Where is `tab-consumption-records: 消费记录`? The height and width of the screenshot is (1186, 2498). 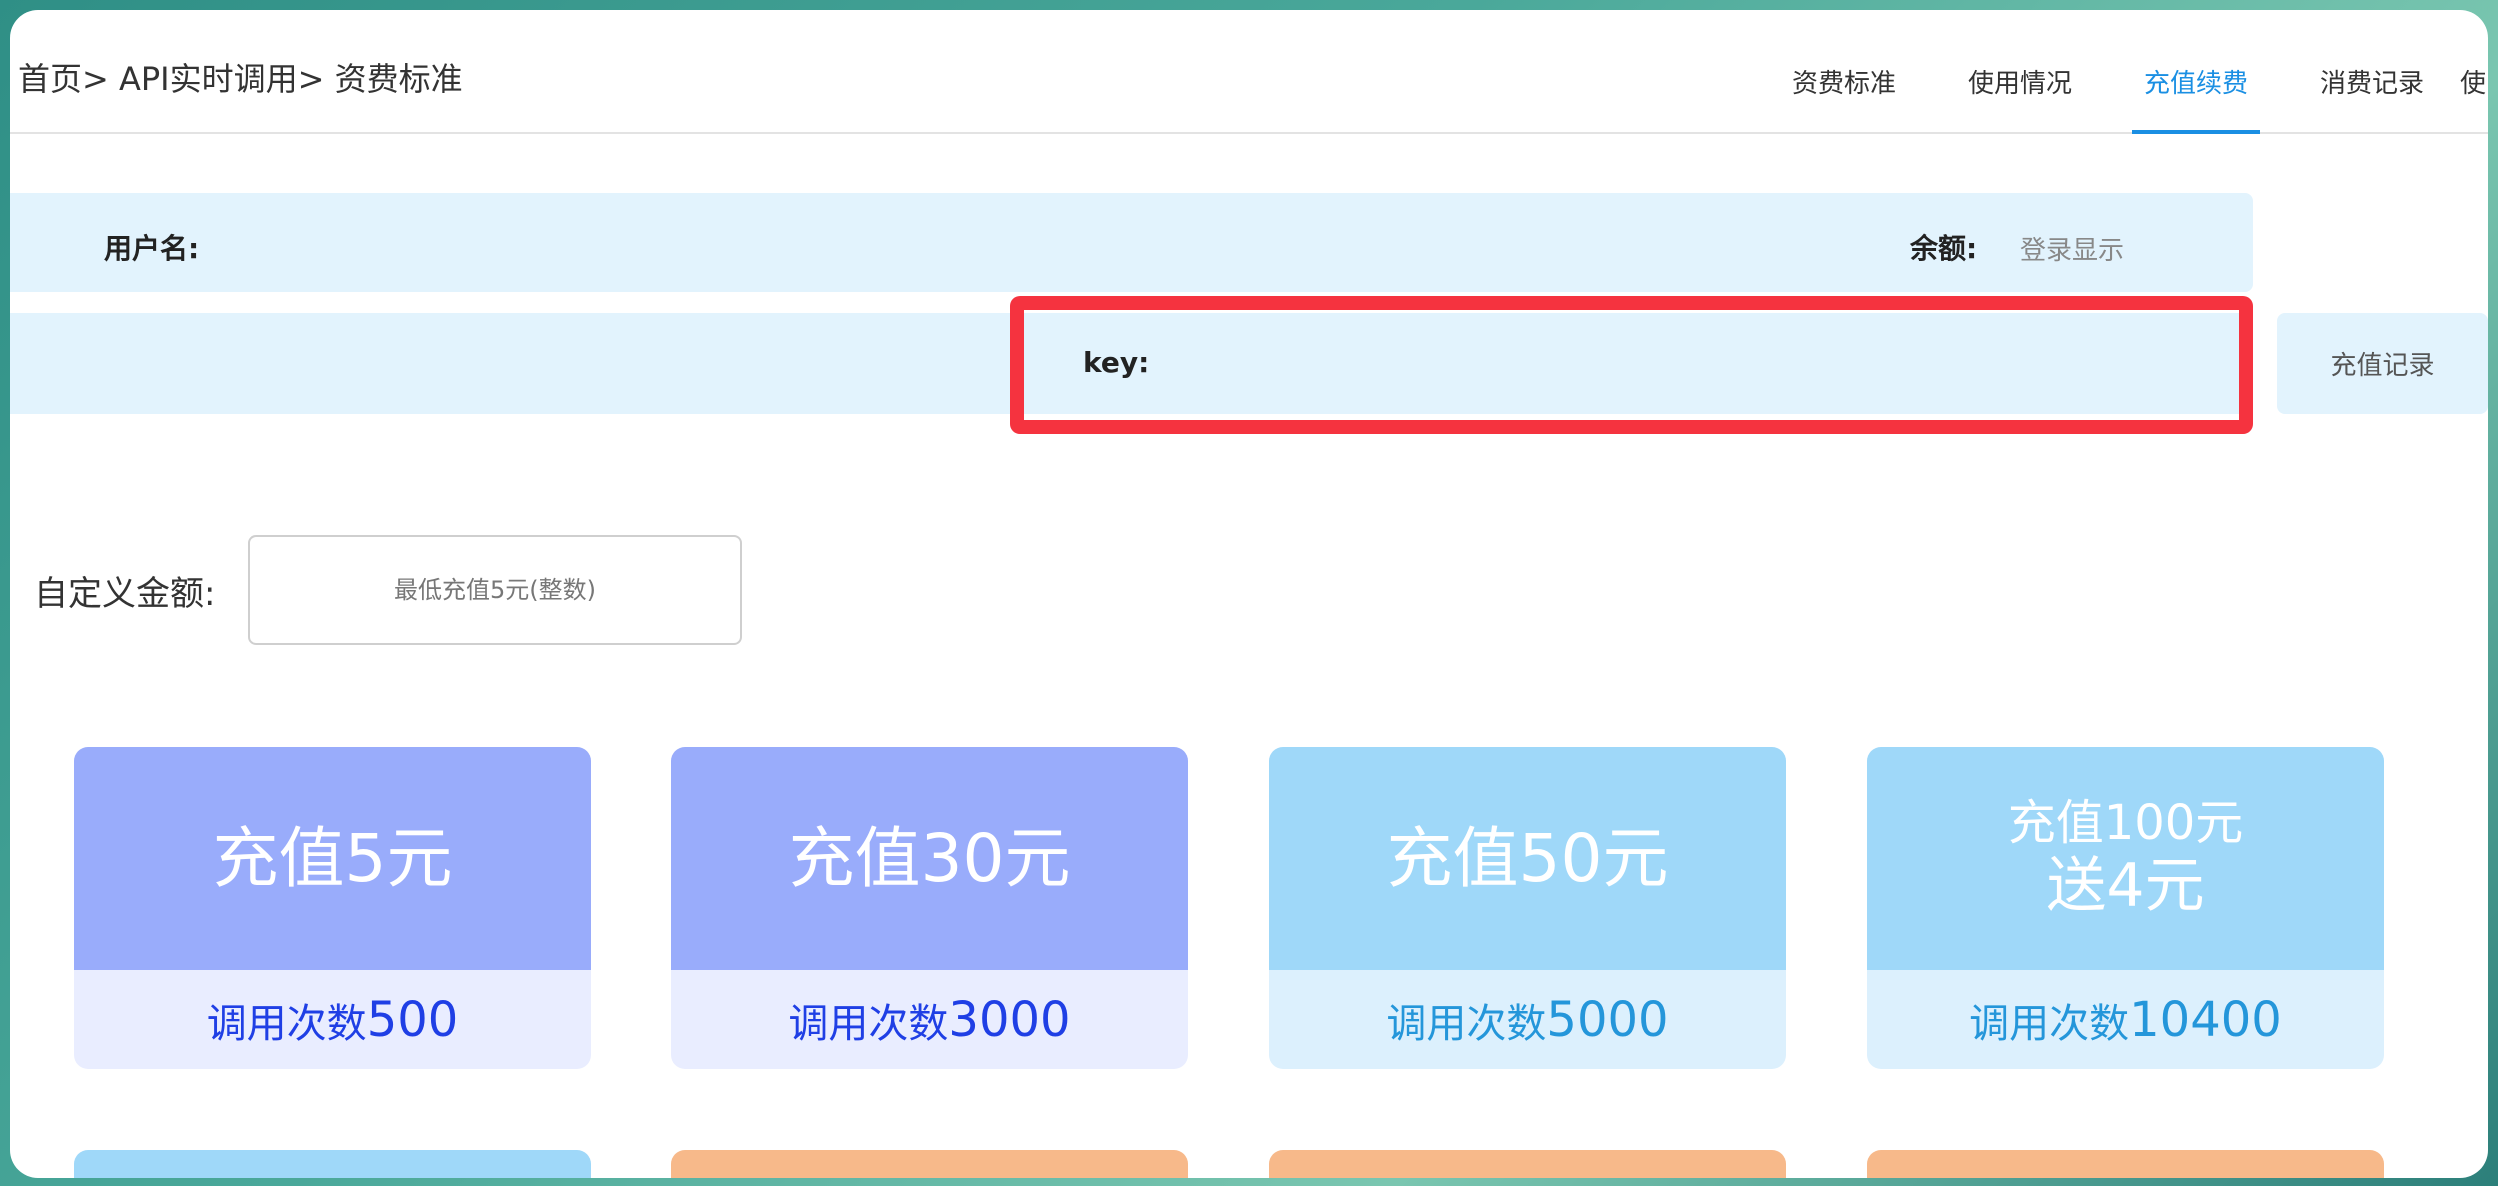 tab-consumption-records: 消费记录 is located at coordinates (2372, 71).